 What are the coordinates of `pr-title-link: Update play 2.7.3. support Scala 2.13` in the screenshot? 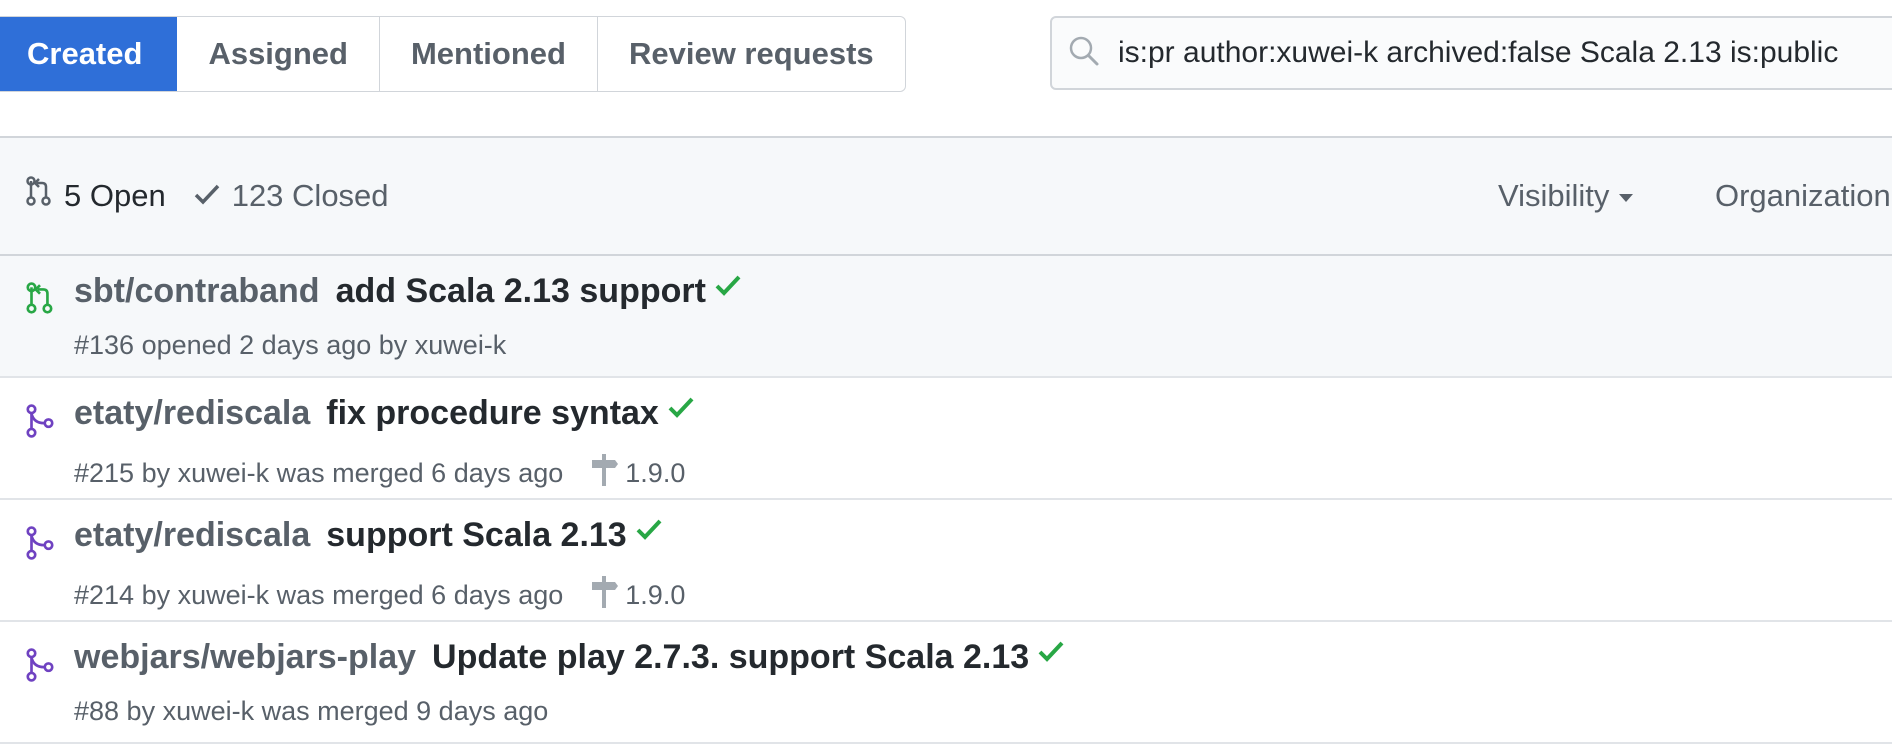 It's located at (730, 657).